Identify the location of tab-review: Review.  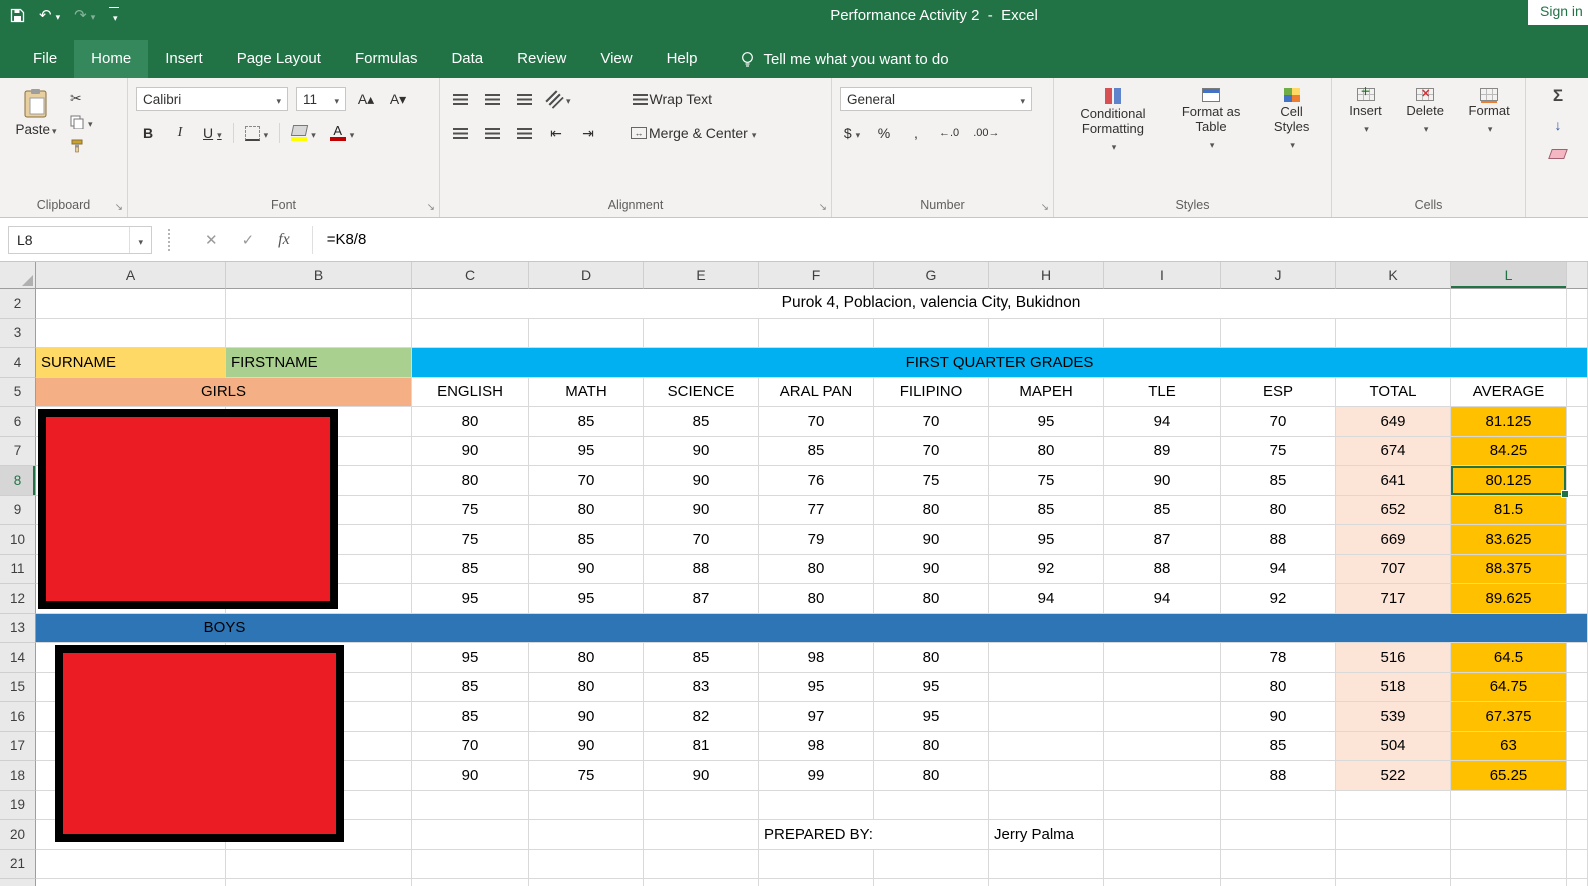
(541, 59).